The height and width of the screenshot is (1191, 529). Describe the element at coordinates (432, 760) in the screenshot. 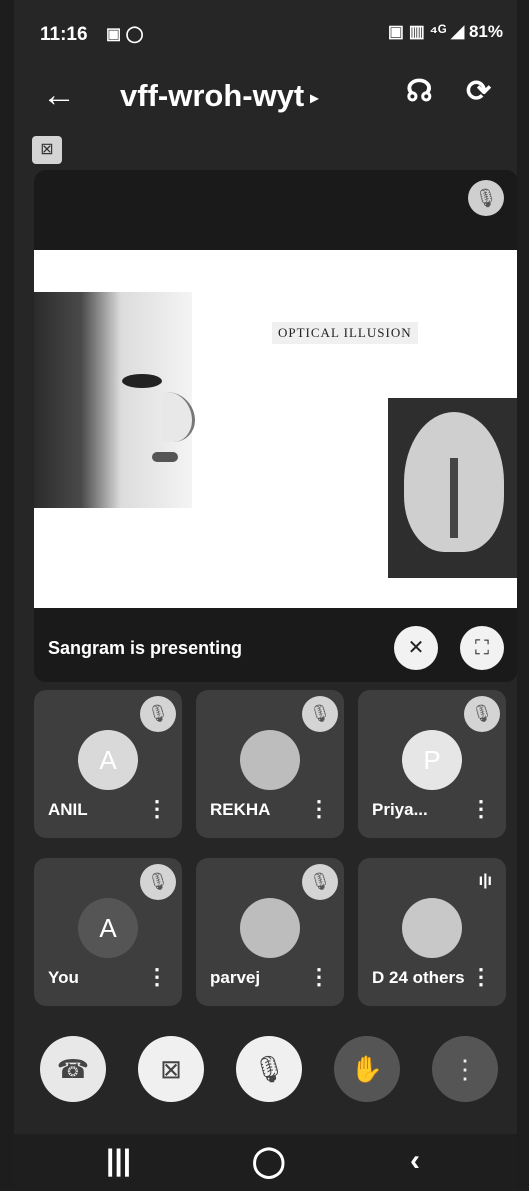

I see `avatar: P` at that location.